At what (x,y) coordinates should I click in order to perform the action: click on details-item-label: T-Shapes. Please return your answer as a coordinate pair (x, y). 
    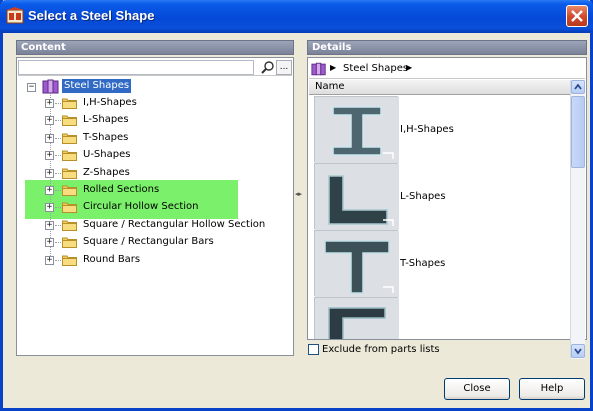
    Looking at the image, I should click on (423, 263).